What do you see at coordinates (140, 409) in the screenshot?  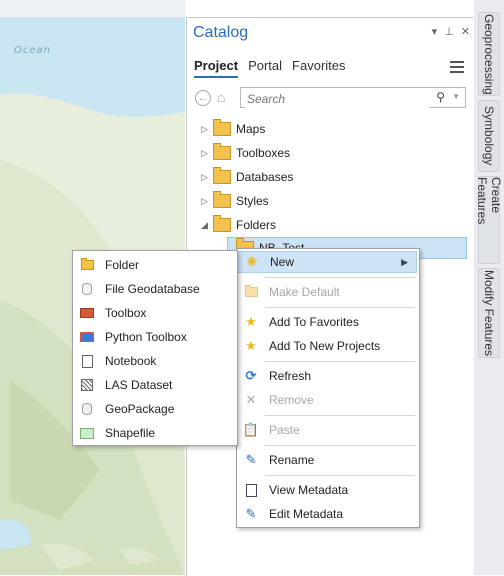 I see `submenu-item-label: GeoPackage` at bounding box center [140, 409].